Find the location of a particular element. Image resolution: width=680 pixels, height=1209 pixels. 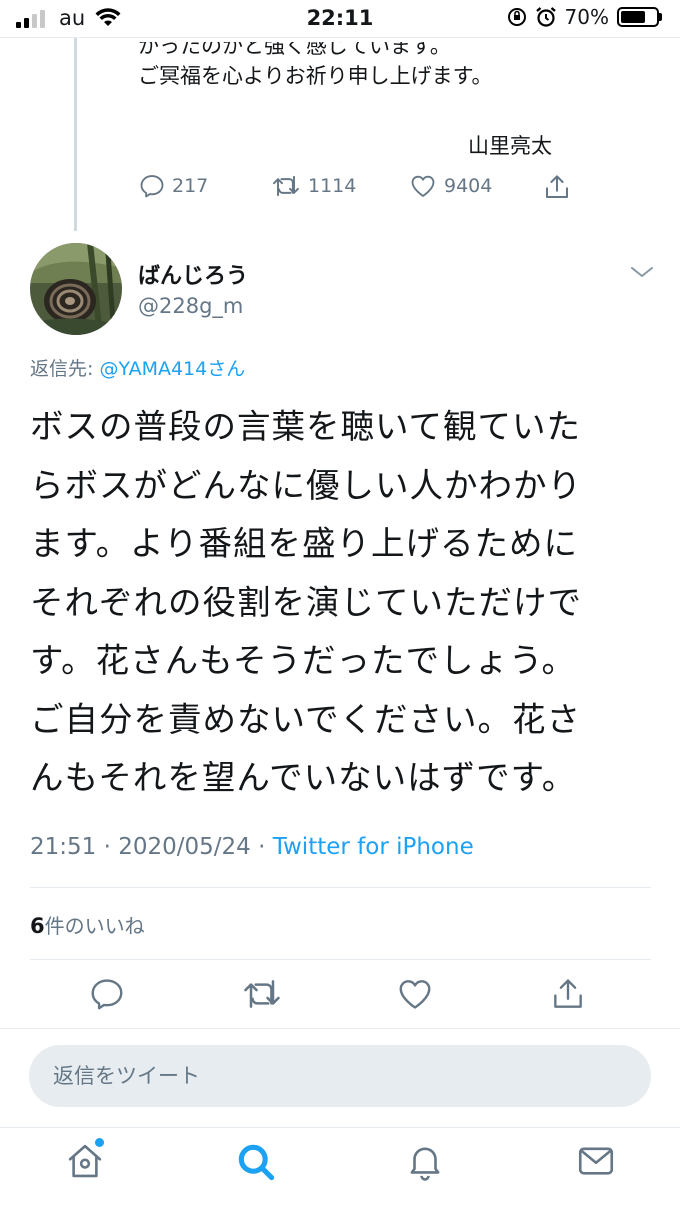

battery-percent: 70% is located at coordinates (586, 17).